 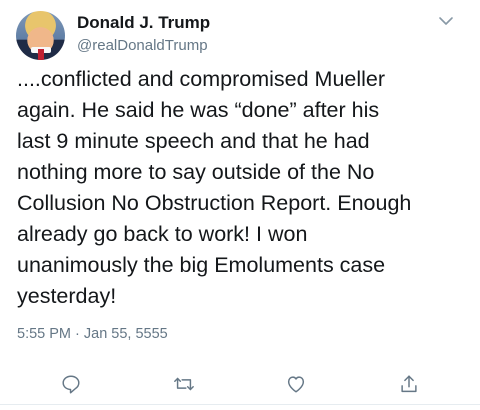 What do you see at coordinates (446, 21) in the screenshot?
I see `chevron-down-icon` at bounding box center [446, 21].